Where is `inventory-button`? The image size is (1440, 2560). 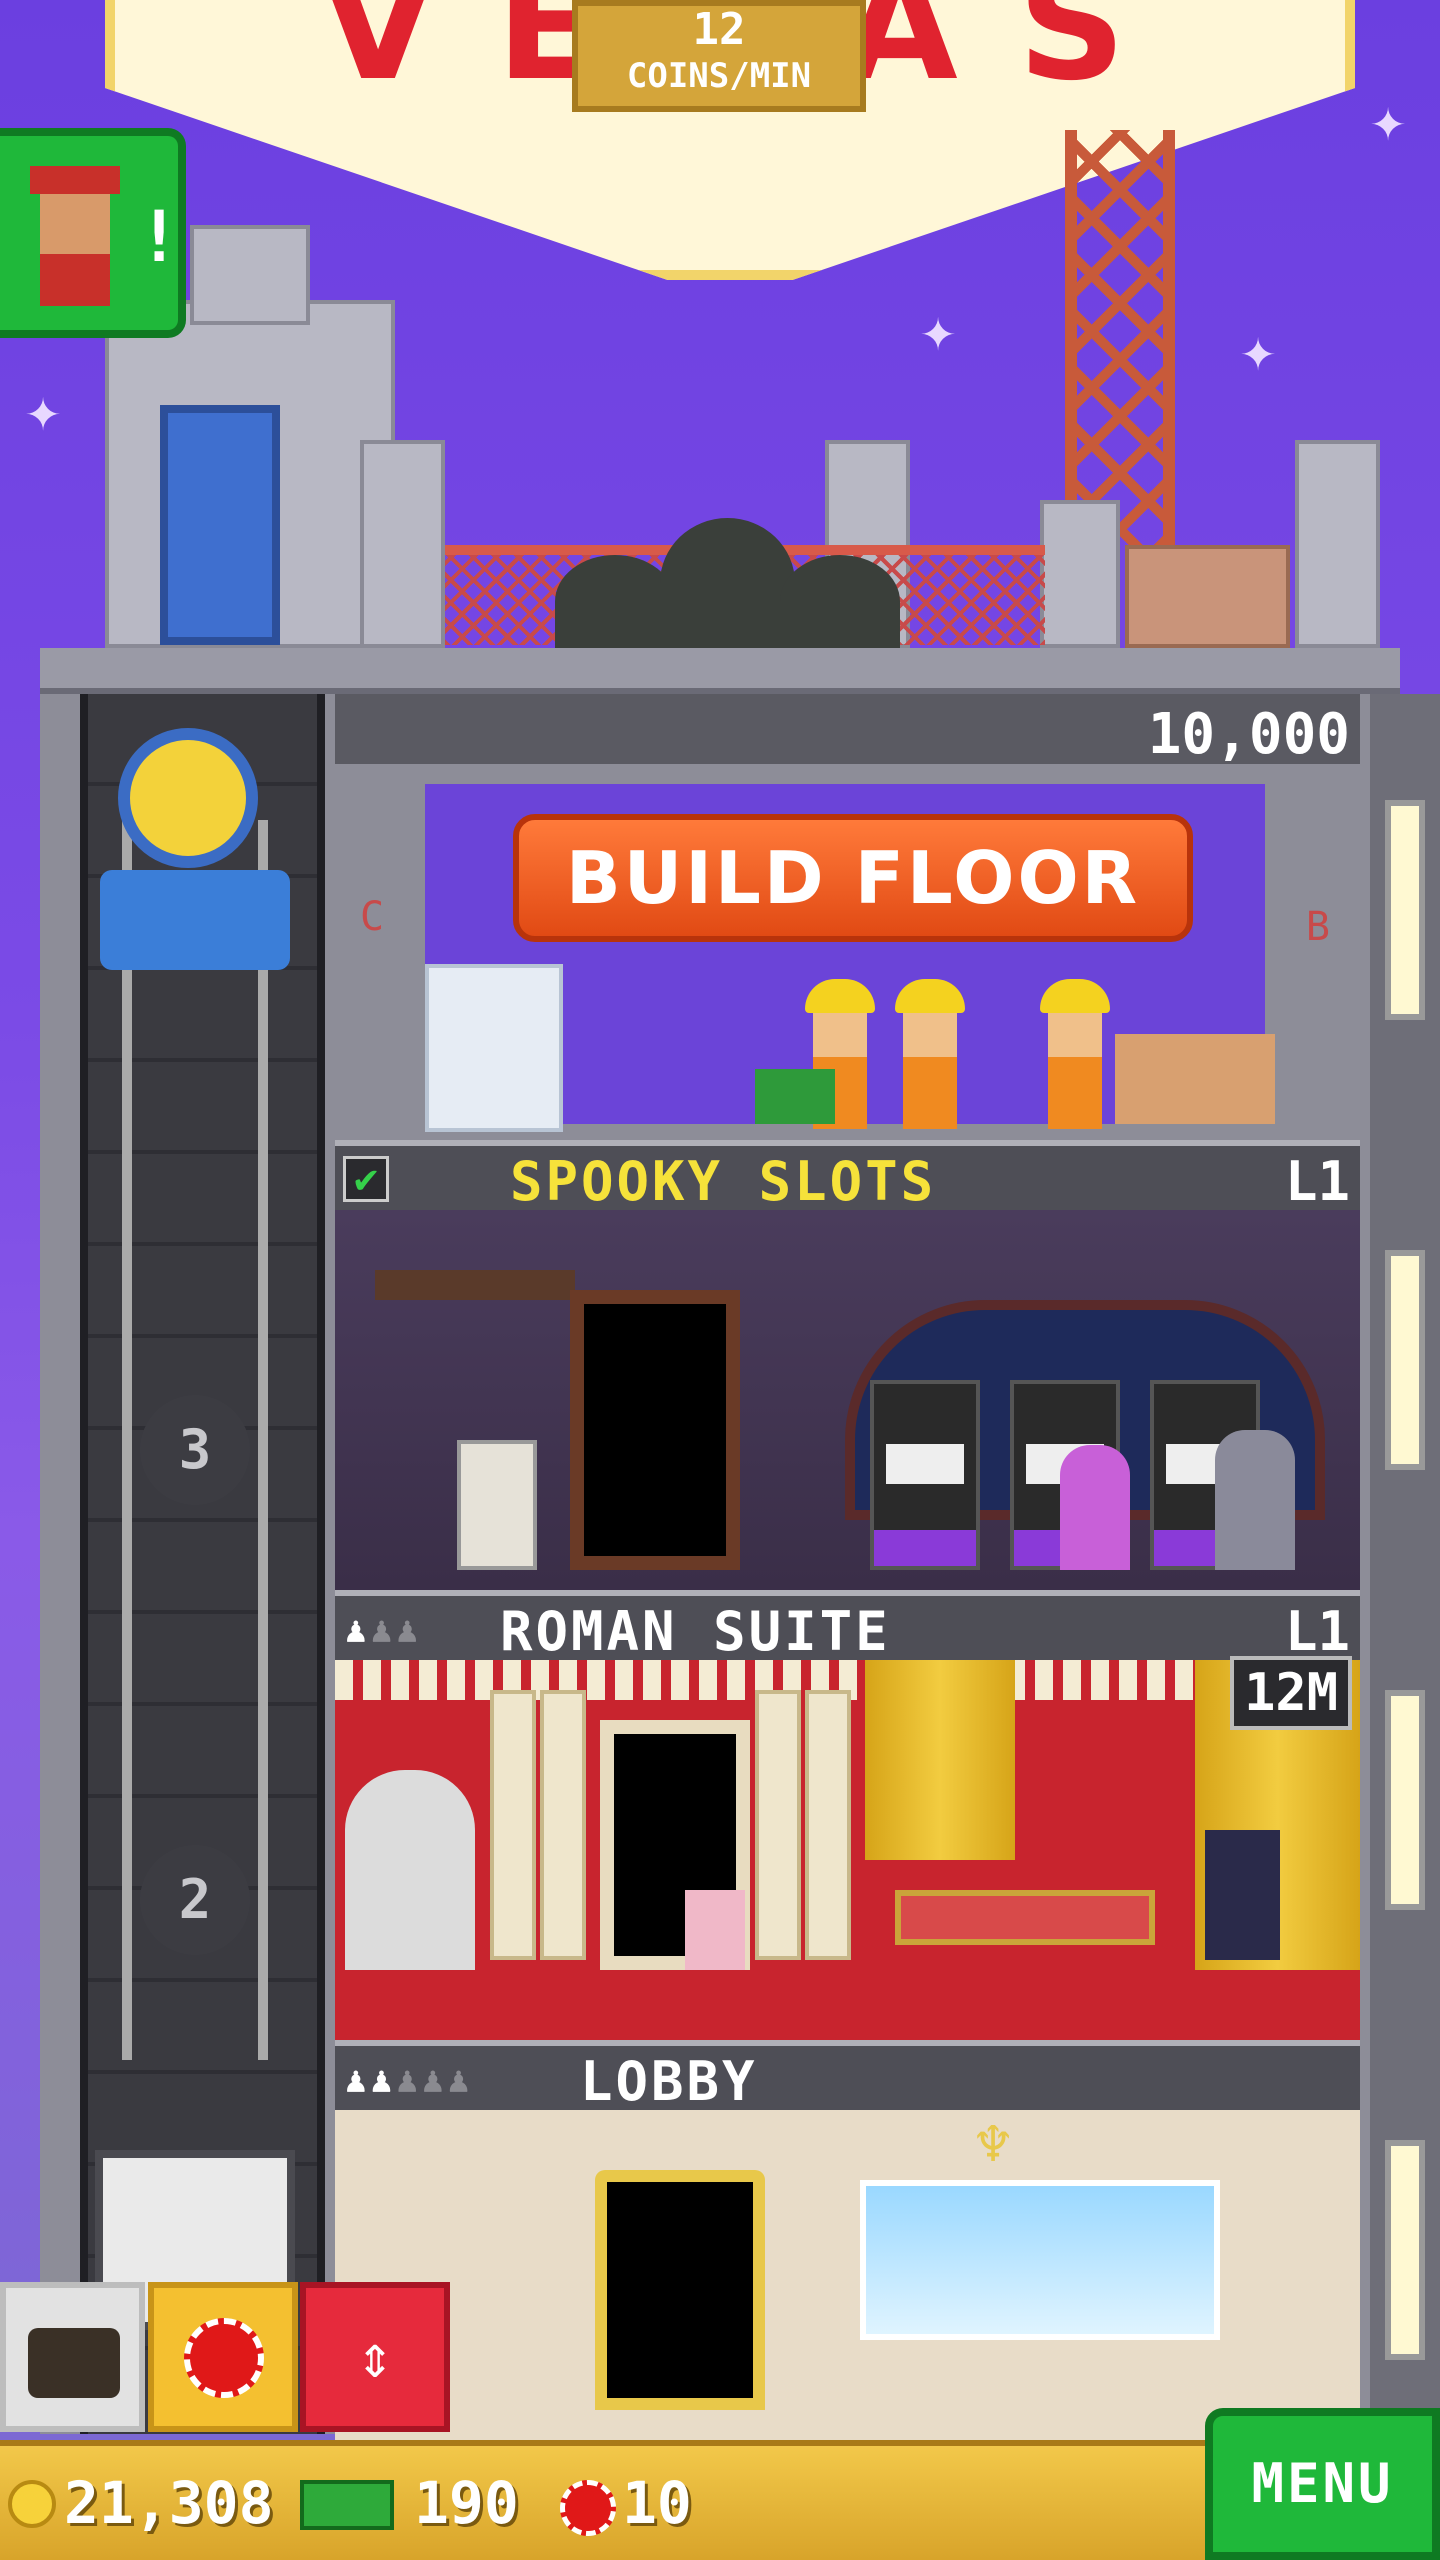
inventory-button is located at coordinates (72, 2357).